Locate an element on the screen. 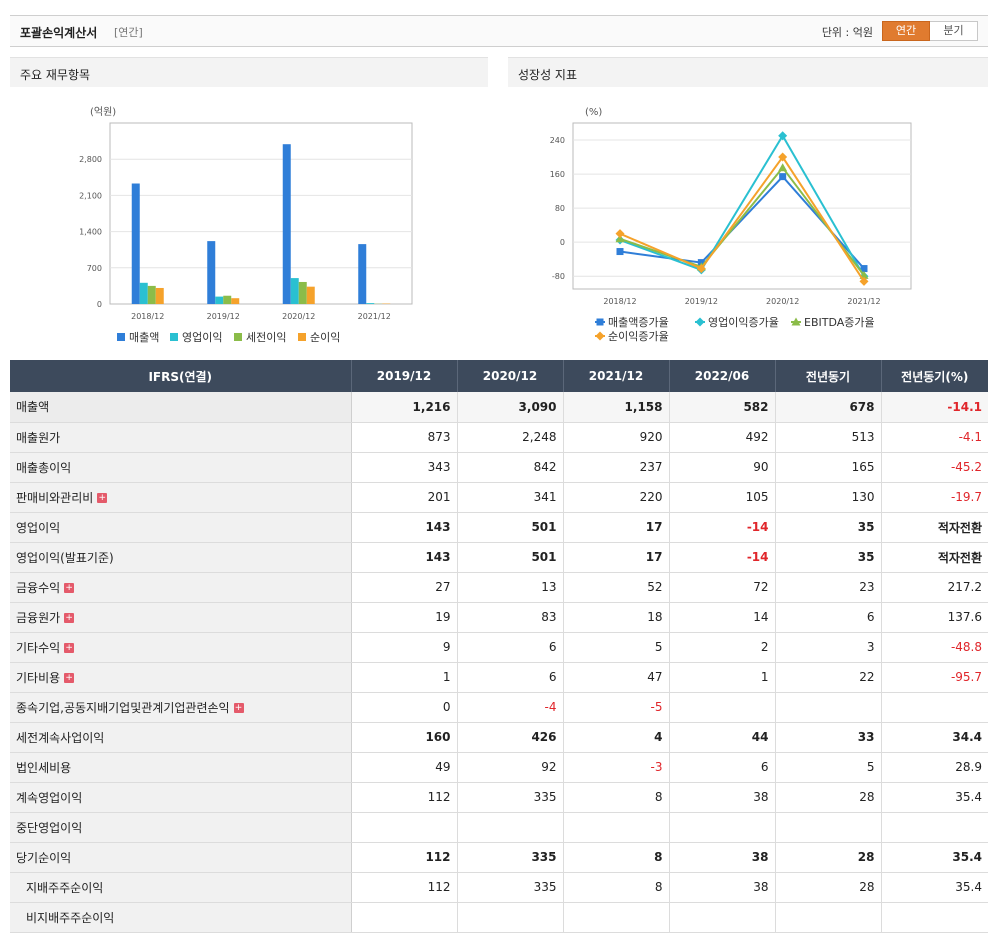 This screenshot has height=943, width=1000. table-cell: -95.7 is located at coordinates (934, 677).